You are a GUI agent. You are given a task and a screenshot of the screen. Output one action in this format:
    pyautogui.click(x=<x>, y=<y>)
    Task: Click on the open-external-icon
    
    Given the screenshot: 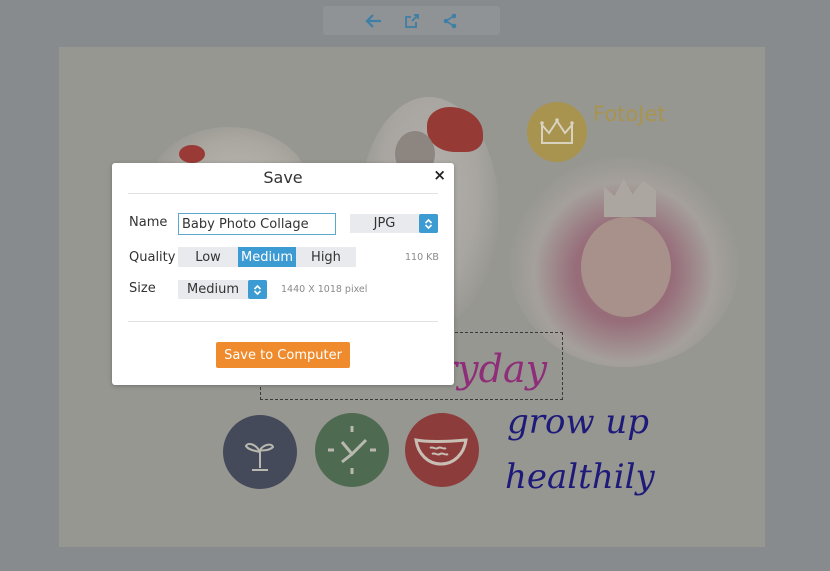 What is the action you would take?
    pyautogui.click(x=411, y=20)
    